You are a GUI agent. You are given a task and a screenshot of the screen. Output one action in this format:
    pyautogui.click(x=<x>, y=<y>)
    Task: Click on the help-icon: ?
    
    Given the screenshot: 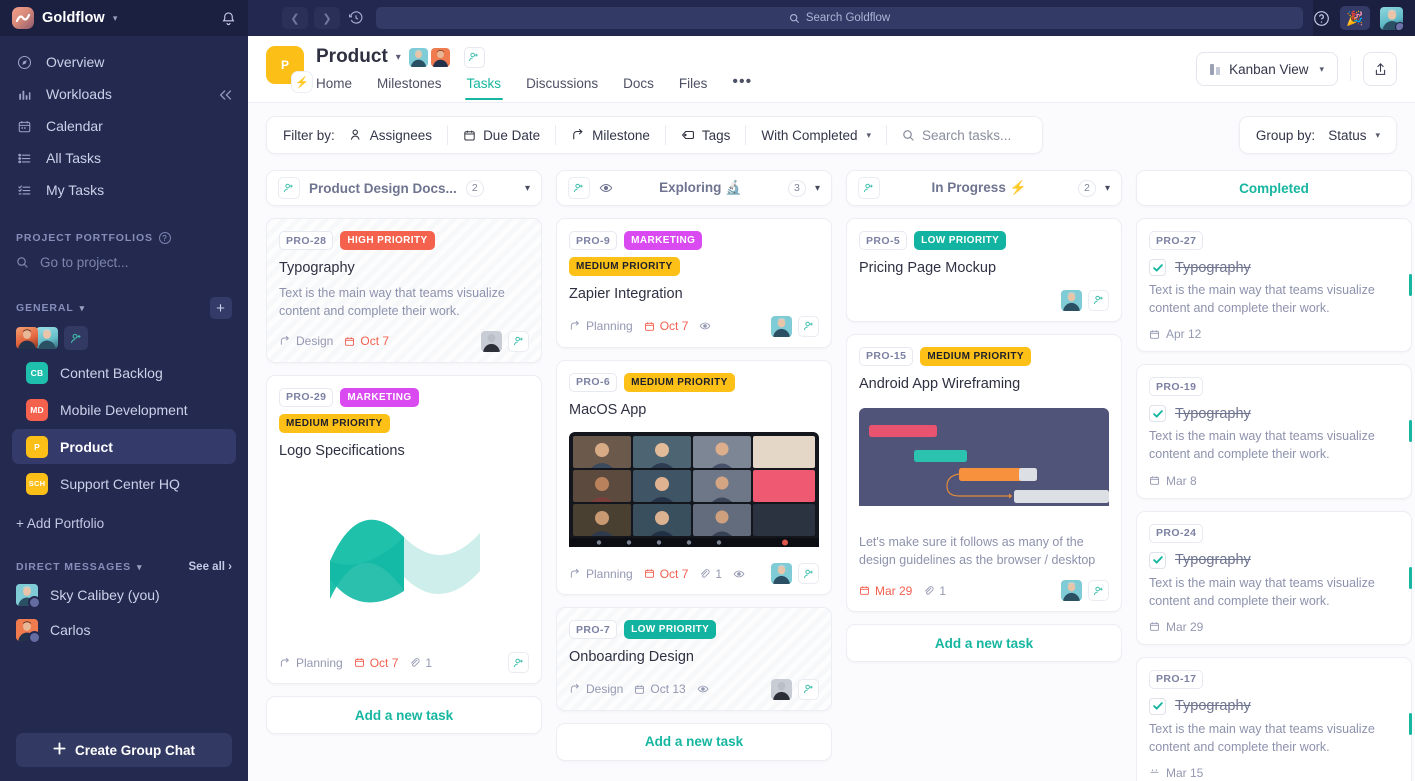 What is the action you would take?
    pyautogui.click(x=164, y=238)
    